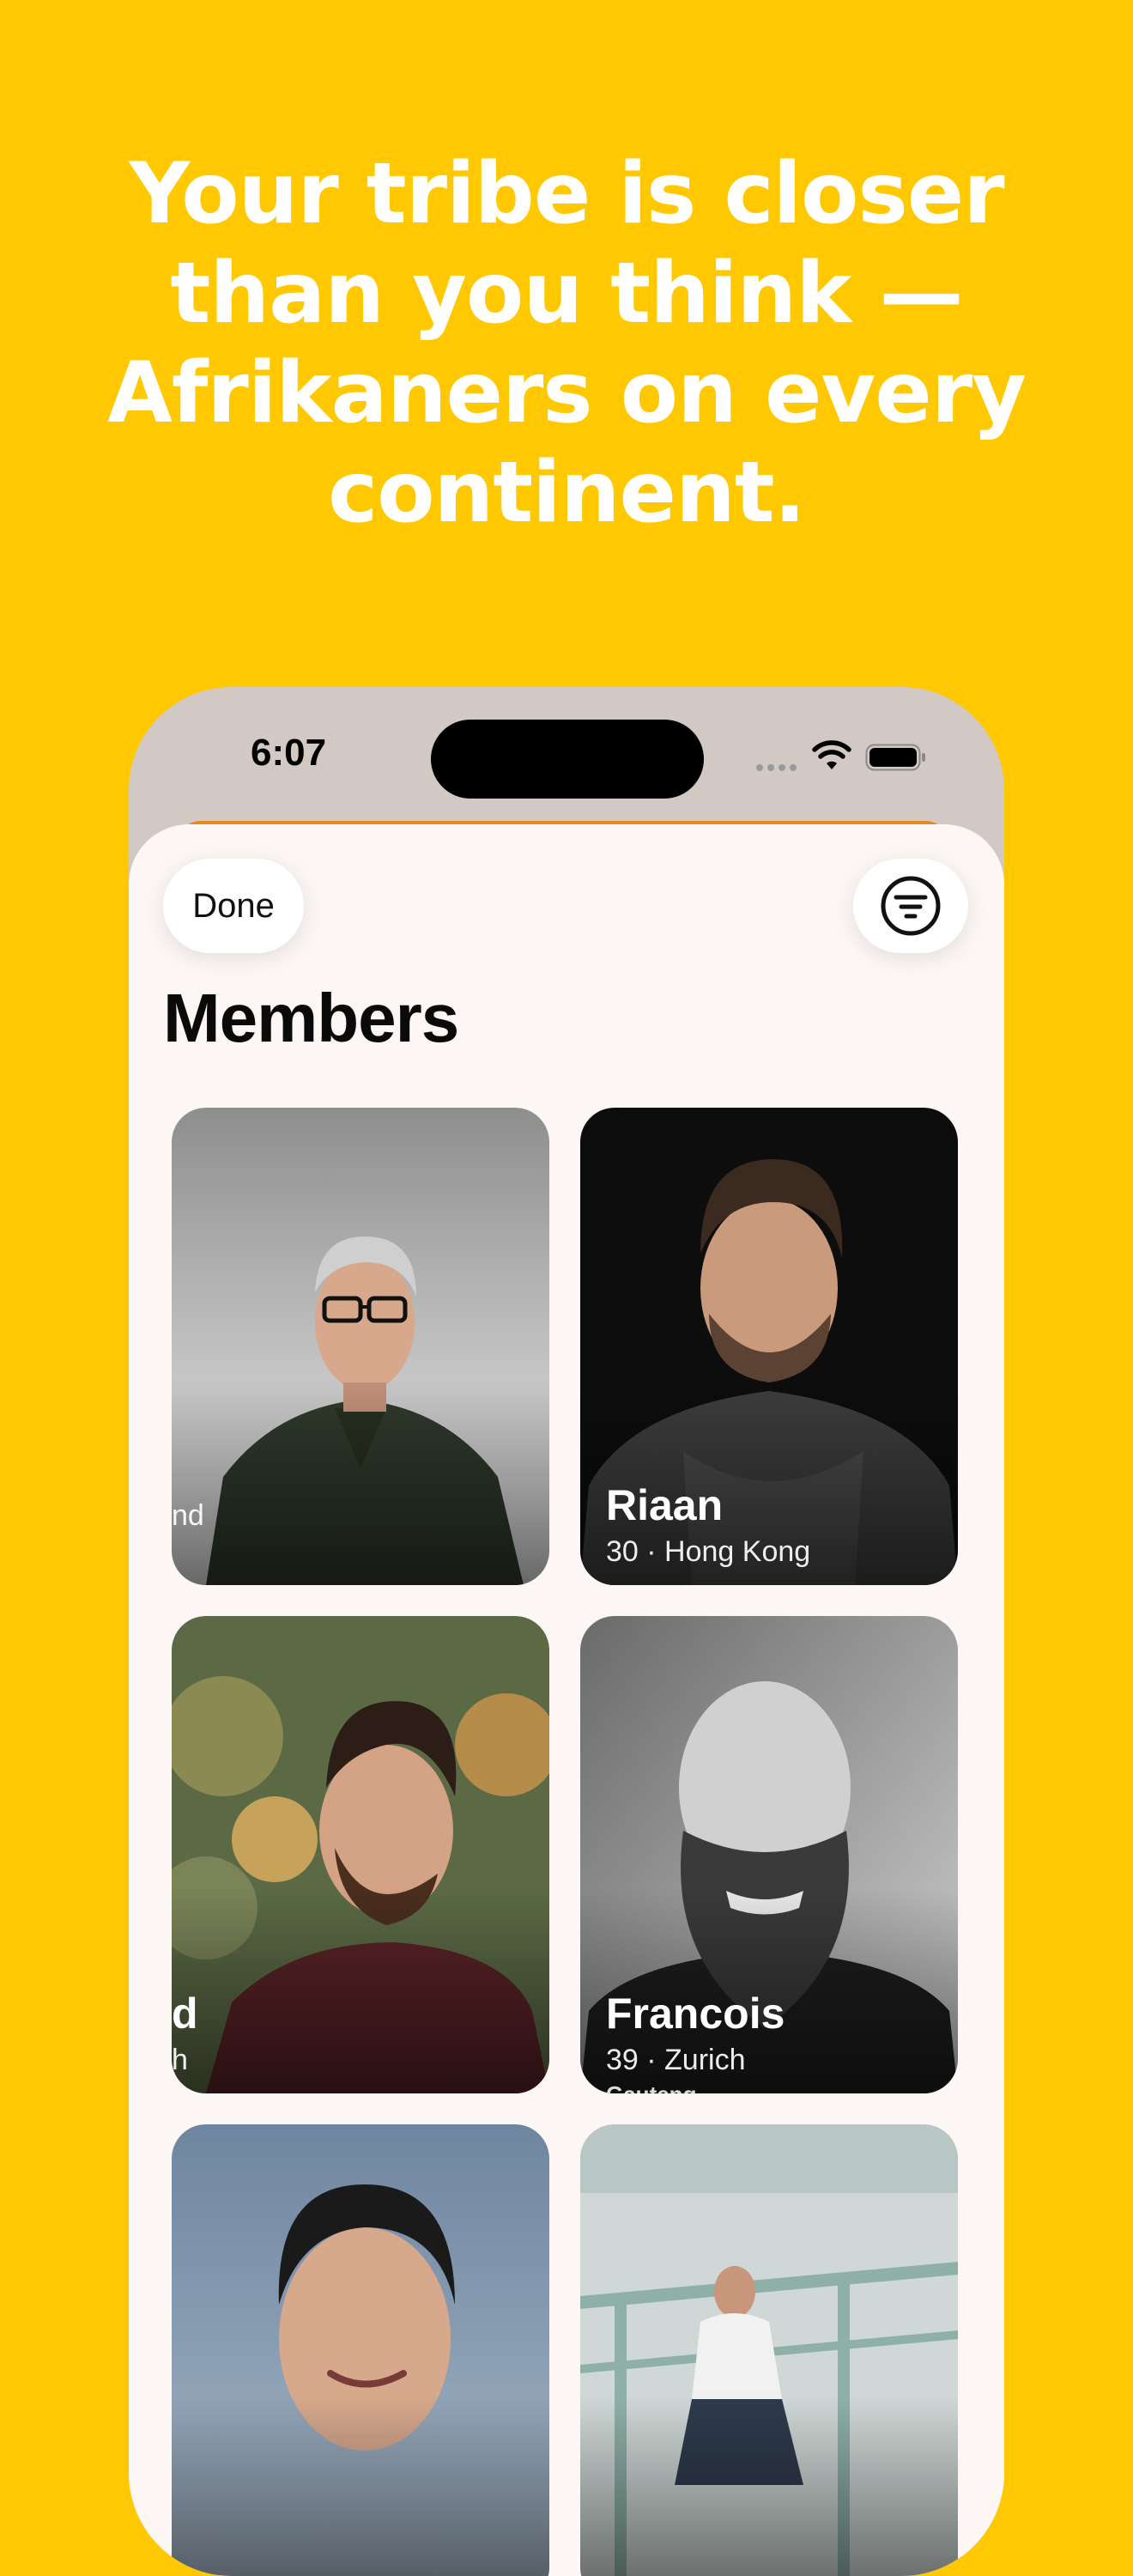  I want to click on wifi-icon, so click(831, 755).